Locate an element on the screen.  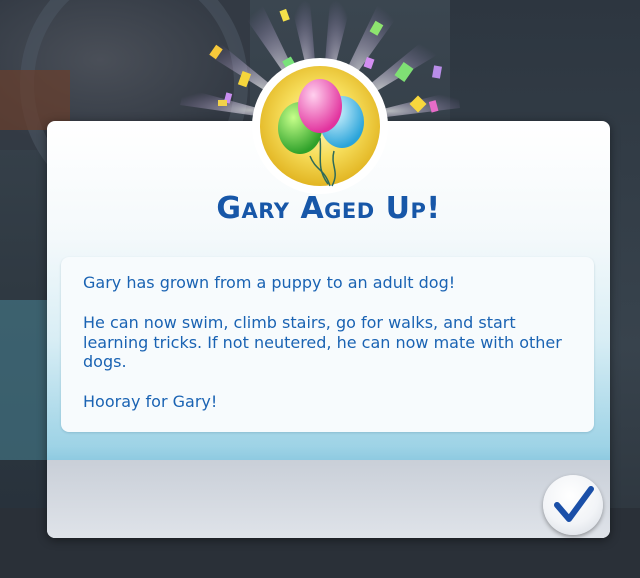
balloons-icon is located at coordinates (320, 126).